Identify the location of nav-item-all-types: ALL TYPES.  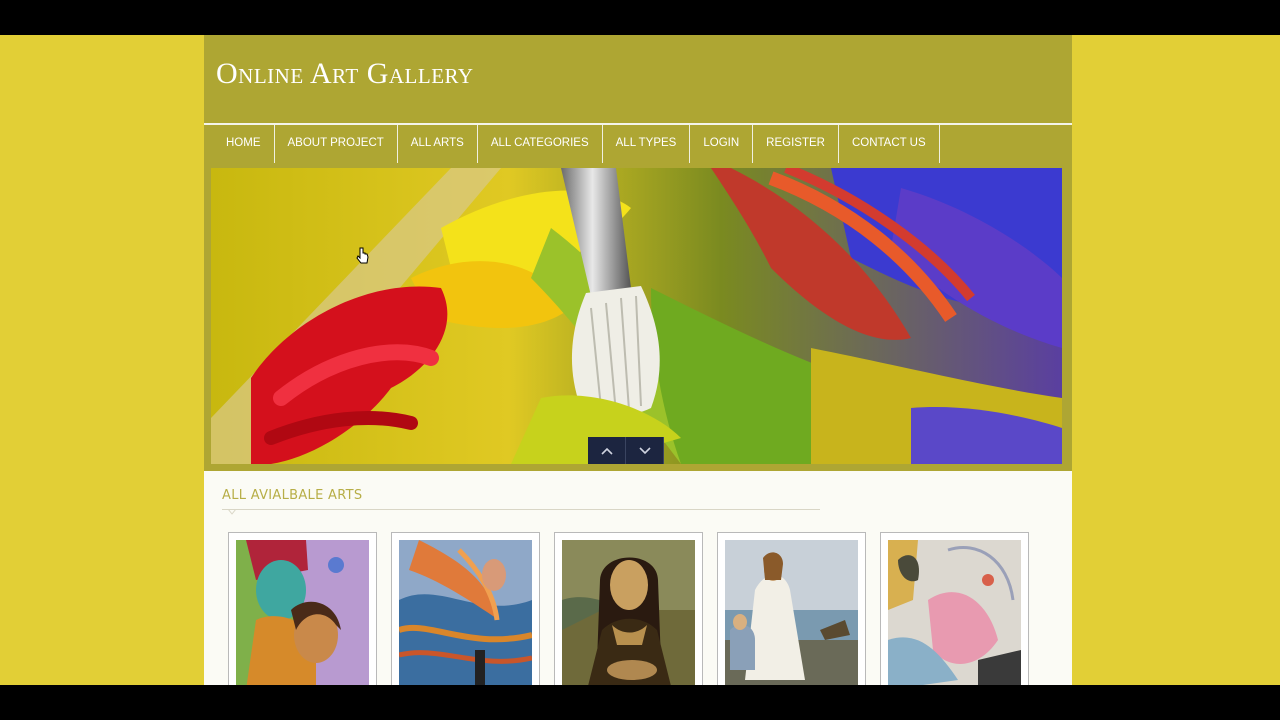
(647, 144).